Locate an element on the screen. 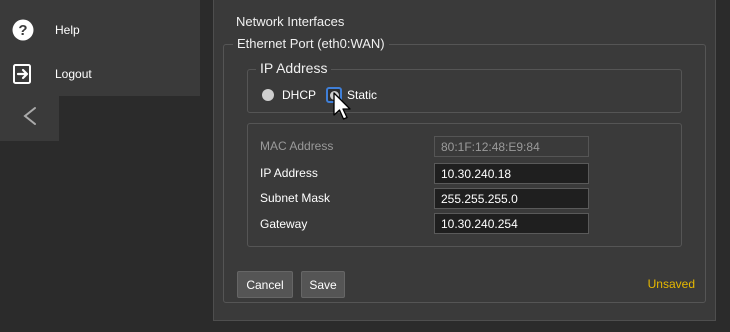 Image resolution: width=730 pixels, height=332 pixels. sidebar-item-label: Help is located at coordinates (67, 30).